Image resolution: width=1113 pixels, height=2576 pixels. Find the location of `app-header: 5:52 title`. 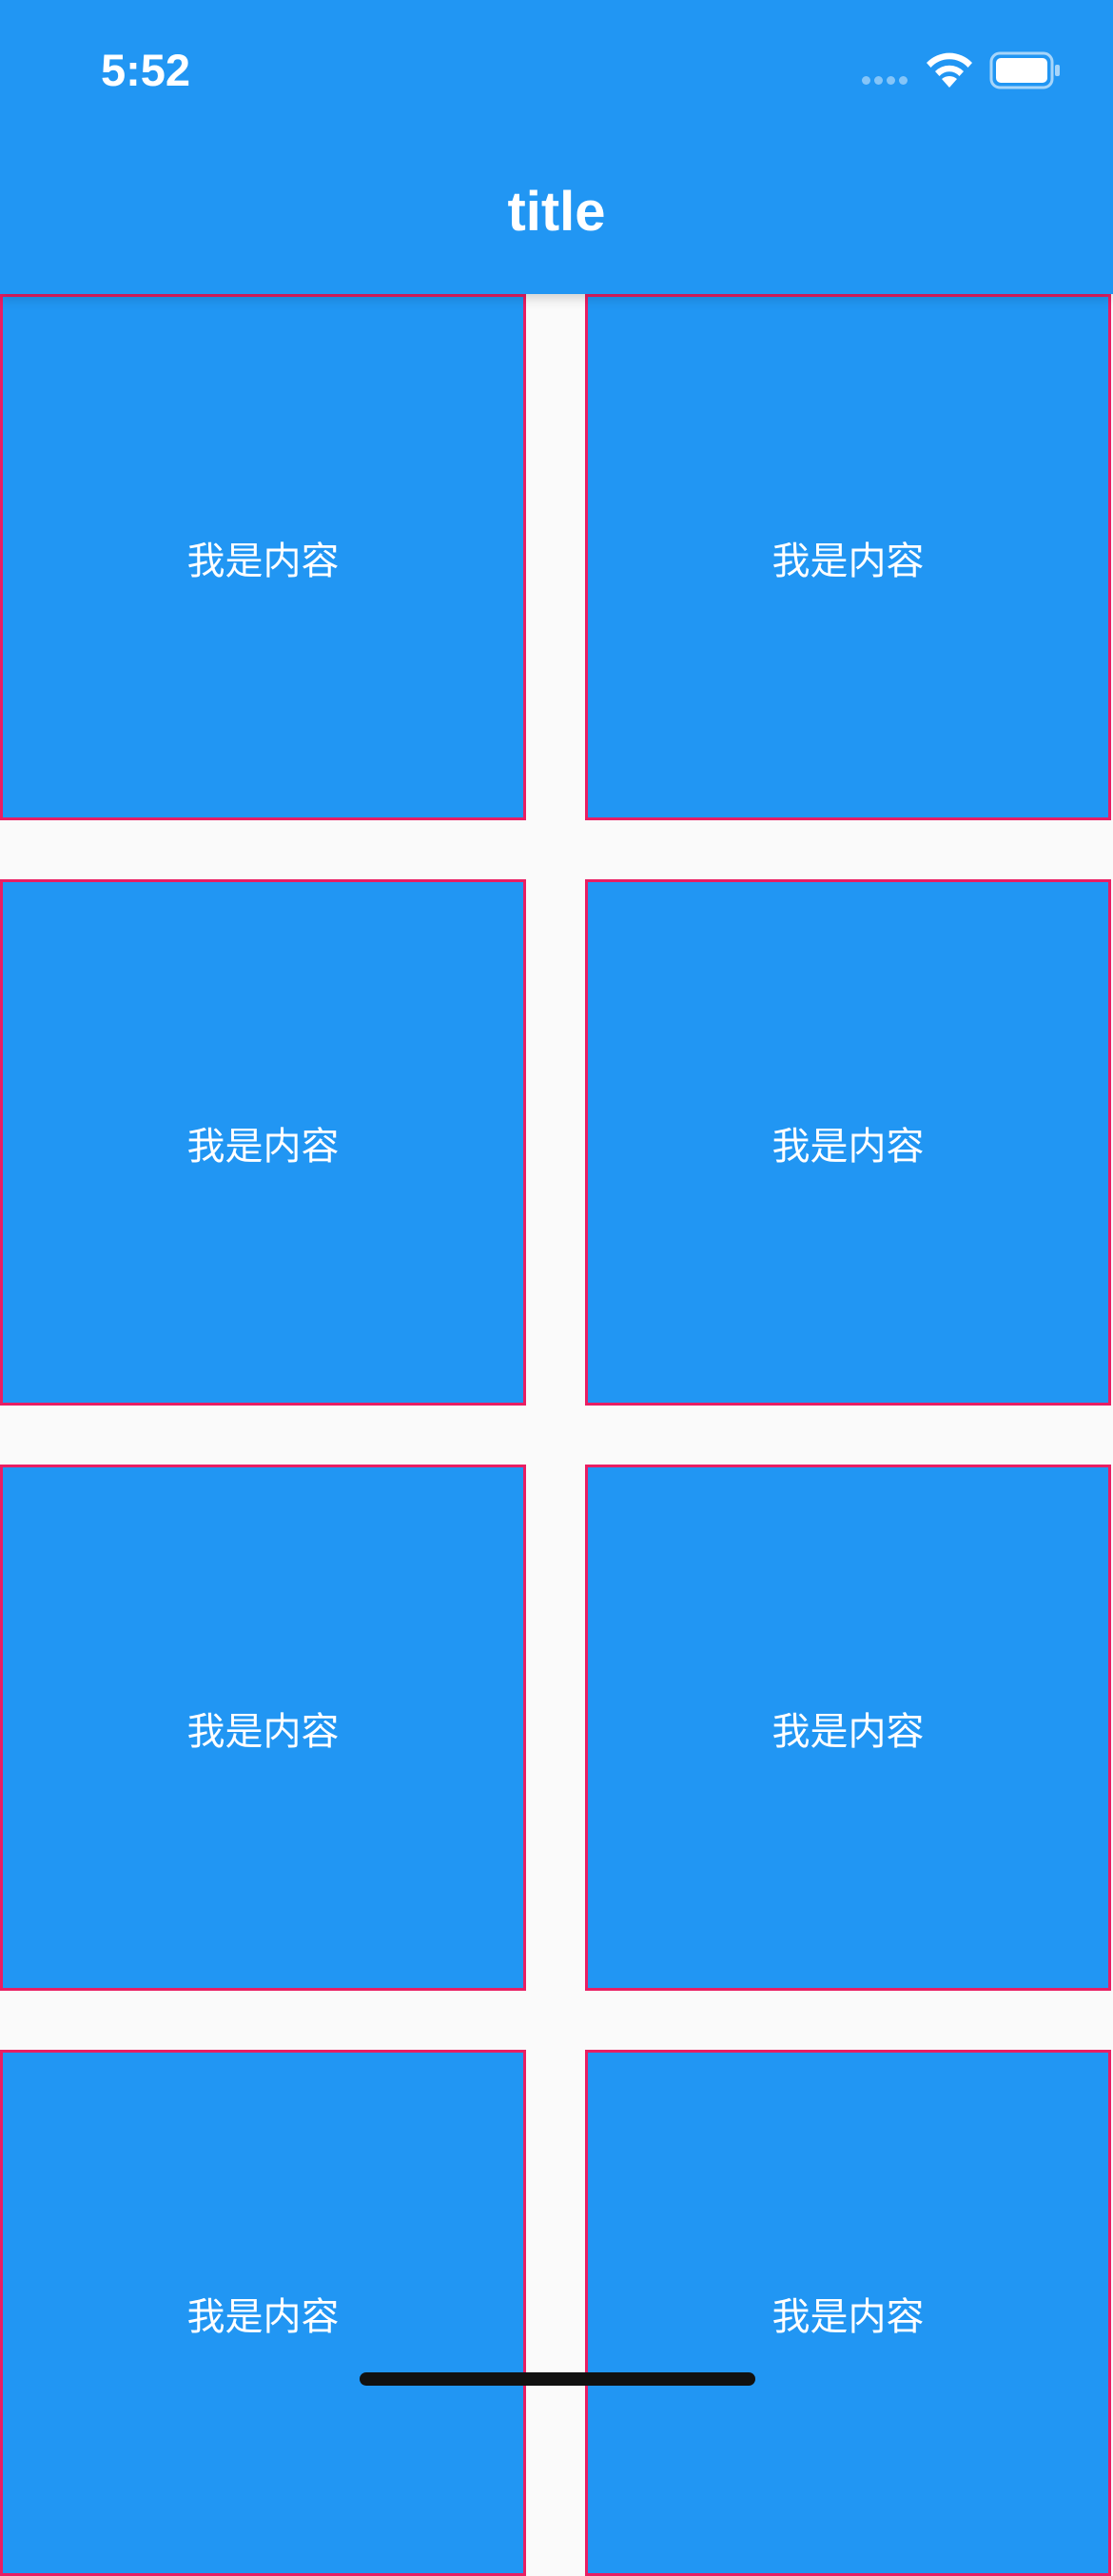

app-header: 5:52 title is located at coordinates (556, 147).